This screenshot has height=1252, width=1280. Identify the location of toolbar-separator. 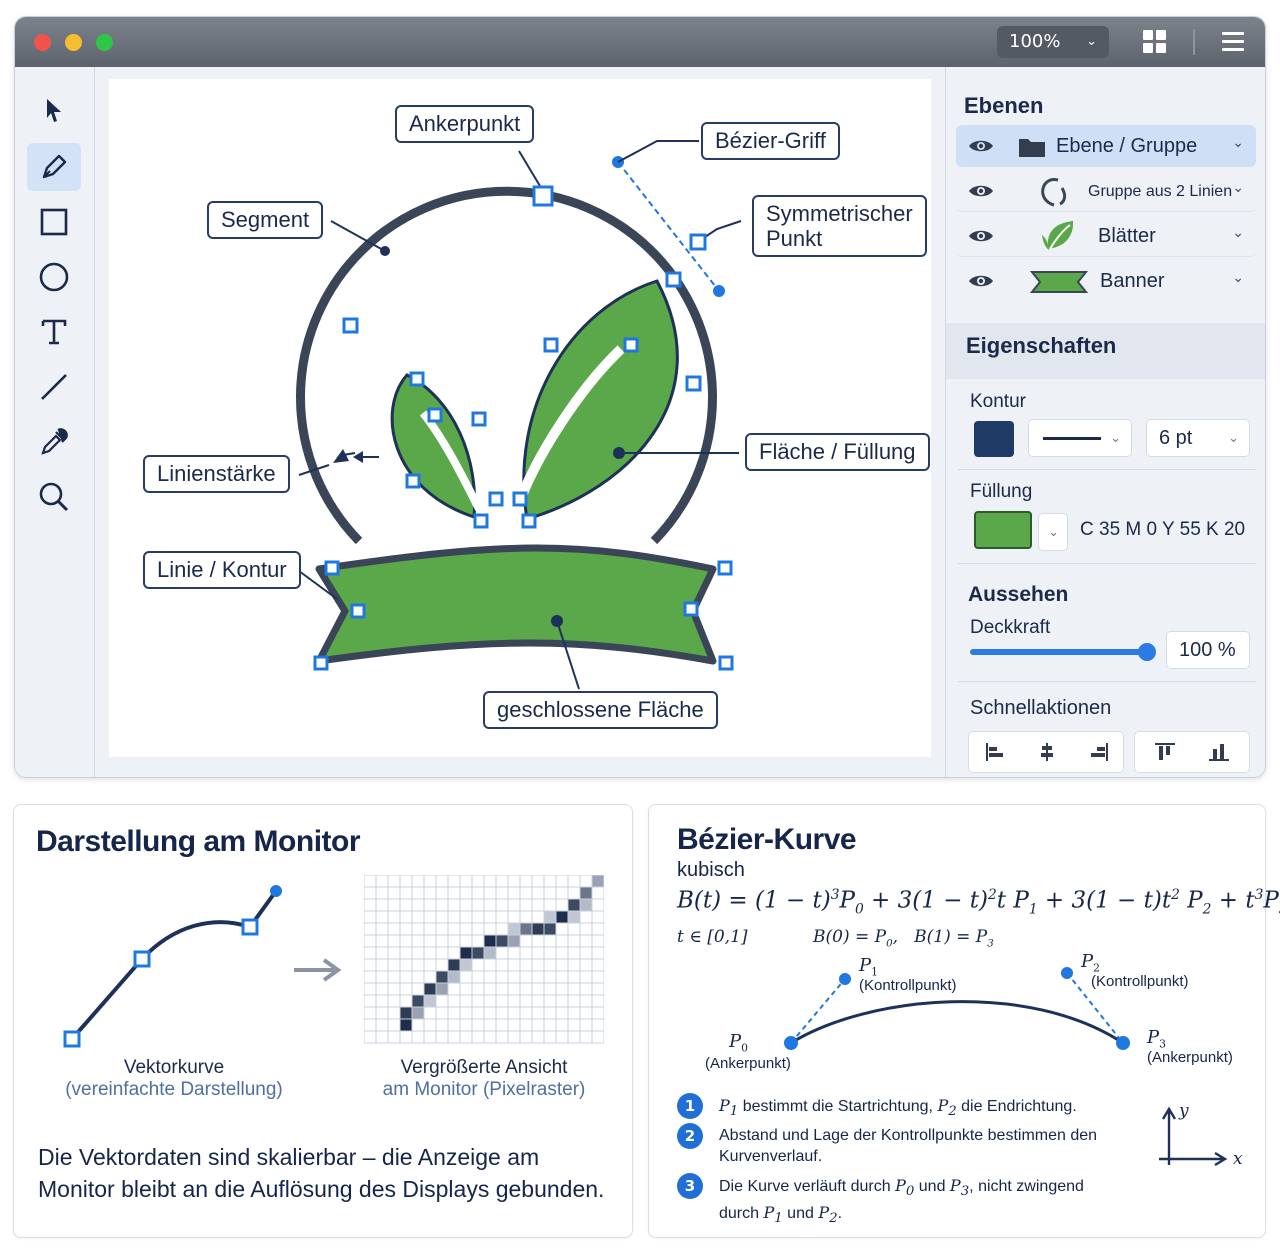
(1194, 42).